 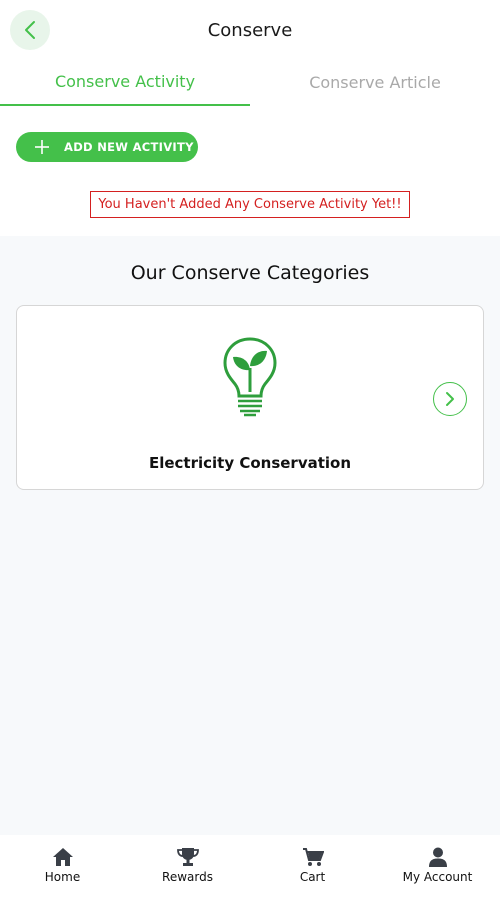 I want to click on nav-home: Home, so click(x=62, y=867).